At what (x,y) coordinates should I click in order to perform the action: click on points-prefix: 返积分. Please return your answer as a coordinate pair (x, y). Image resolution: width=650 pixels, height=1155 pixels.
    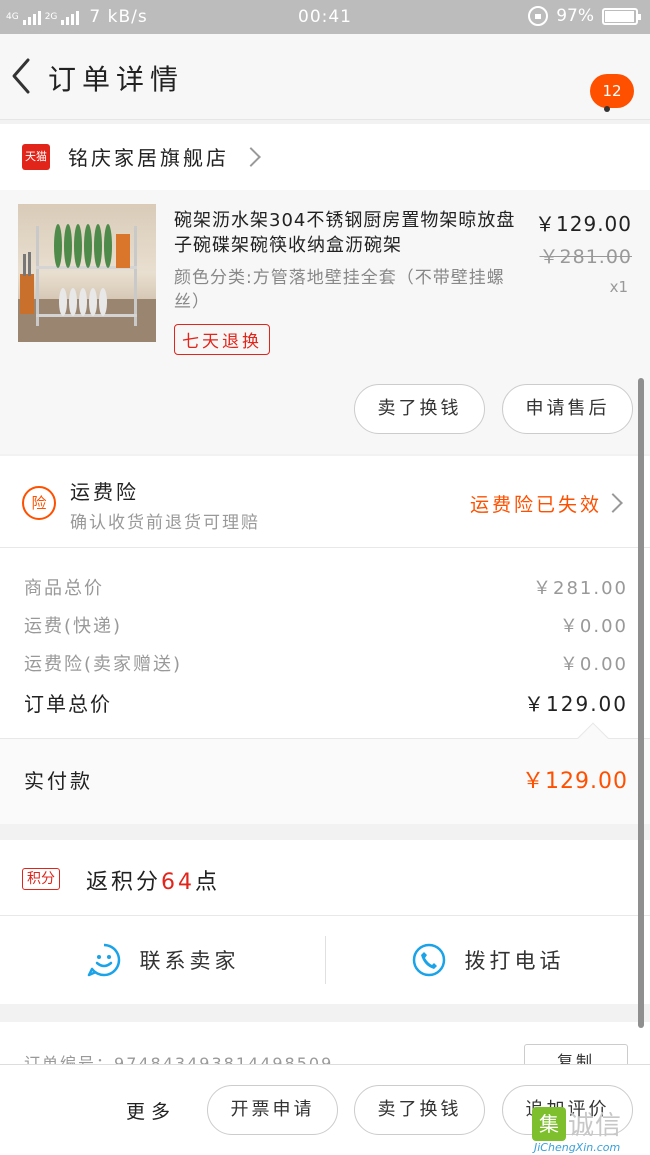
    Looking at the image, I should click on (124, 882).